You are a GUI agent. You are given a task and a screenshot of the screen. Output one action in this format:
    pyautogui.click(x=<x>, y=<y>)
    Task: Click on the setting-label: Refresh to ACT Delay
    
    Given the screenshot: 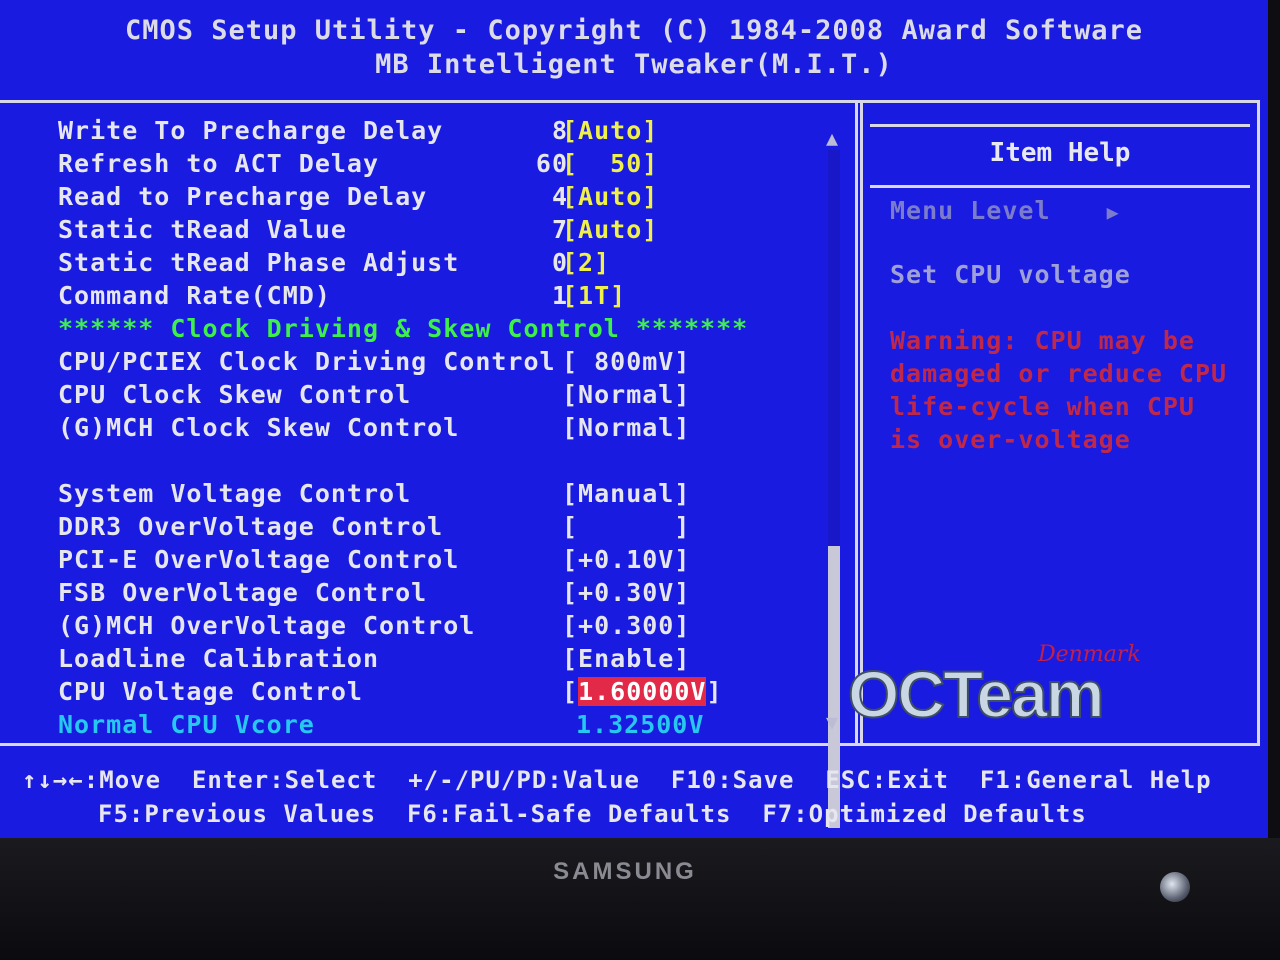 What is the action you would take?
    pyautogui.click(x=219, y=163)
    